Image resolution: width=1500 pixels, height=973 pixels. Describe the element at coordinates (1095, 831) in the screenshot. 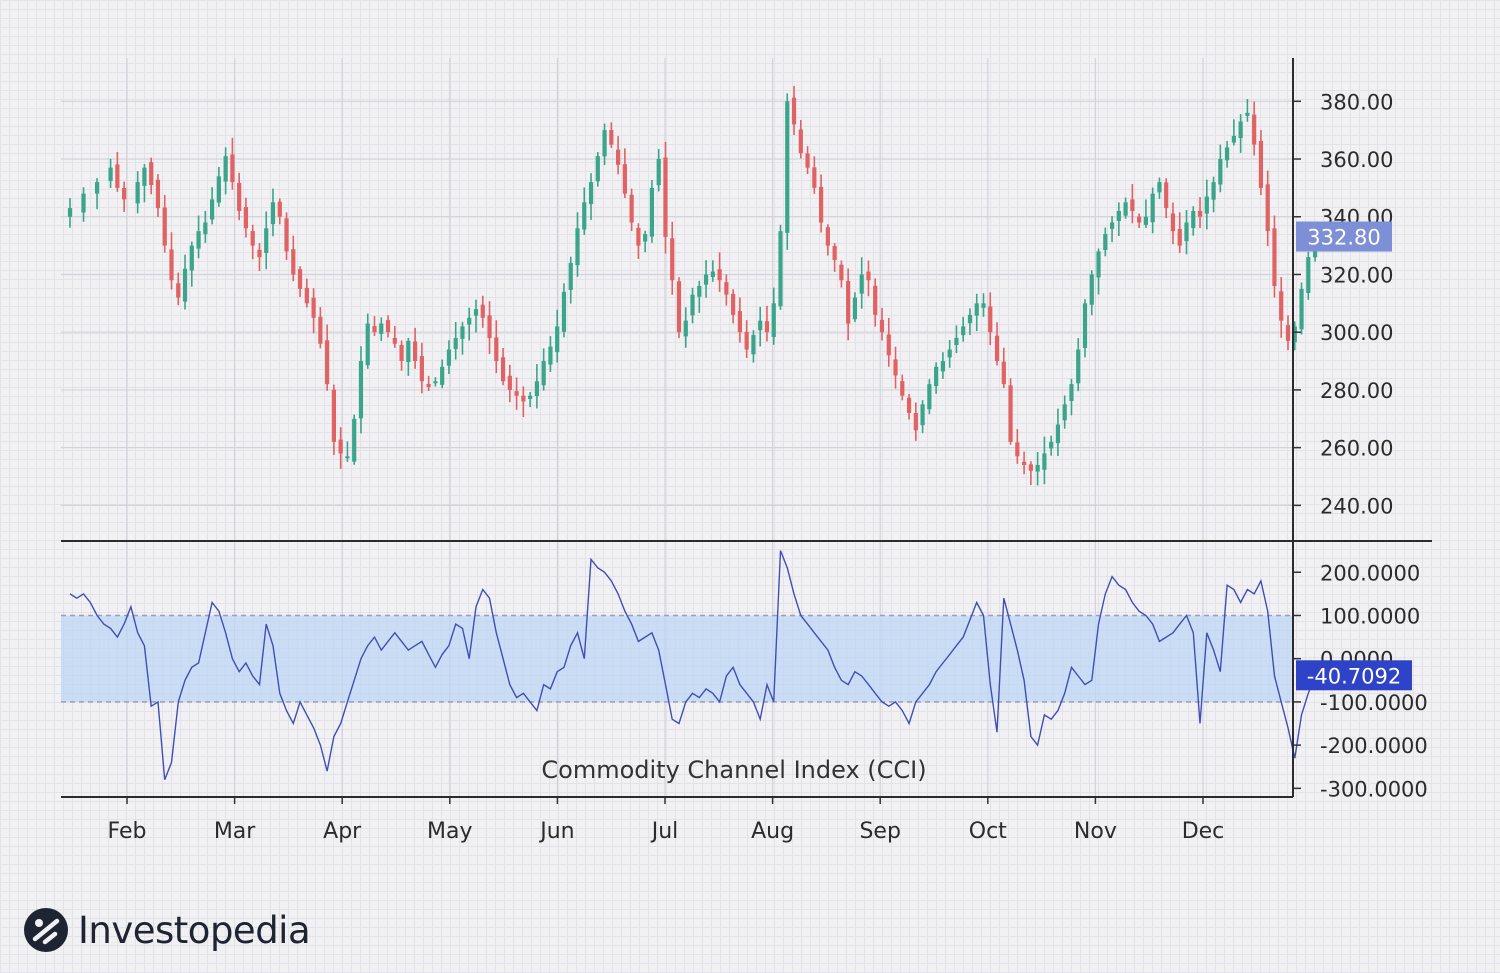

I see `x-tick-label: Nov` at that location.